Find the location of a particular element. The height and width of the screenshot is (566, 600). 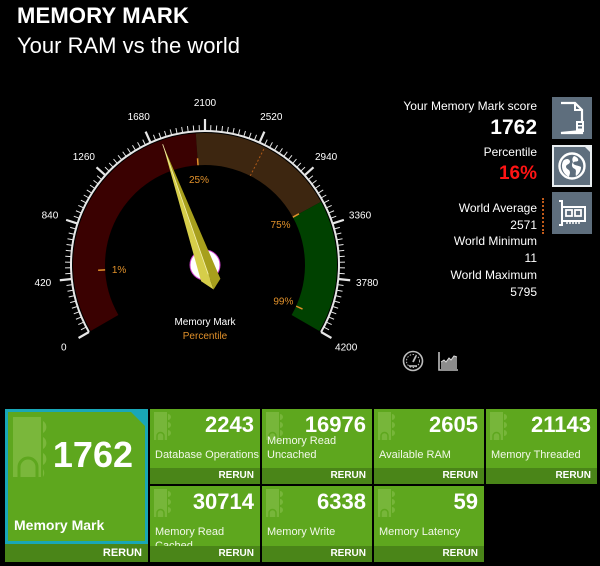

world-compare-button is located at coordinates (572, 166).